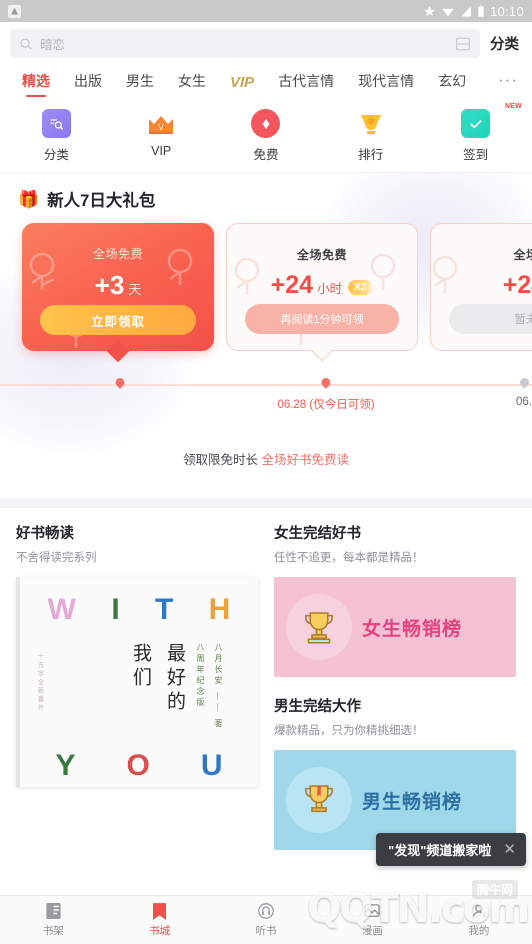 The height and width of the screenshot is (944, 532). Describe the element at coordinates (139, 610) in the screenshot. I see `cover-letters-top: W I T H` at that location.